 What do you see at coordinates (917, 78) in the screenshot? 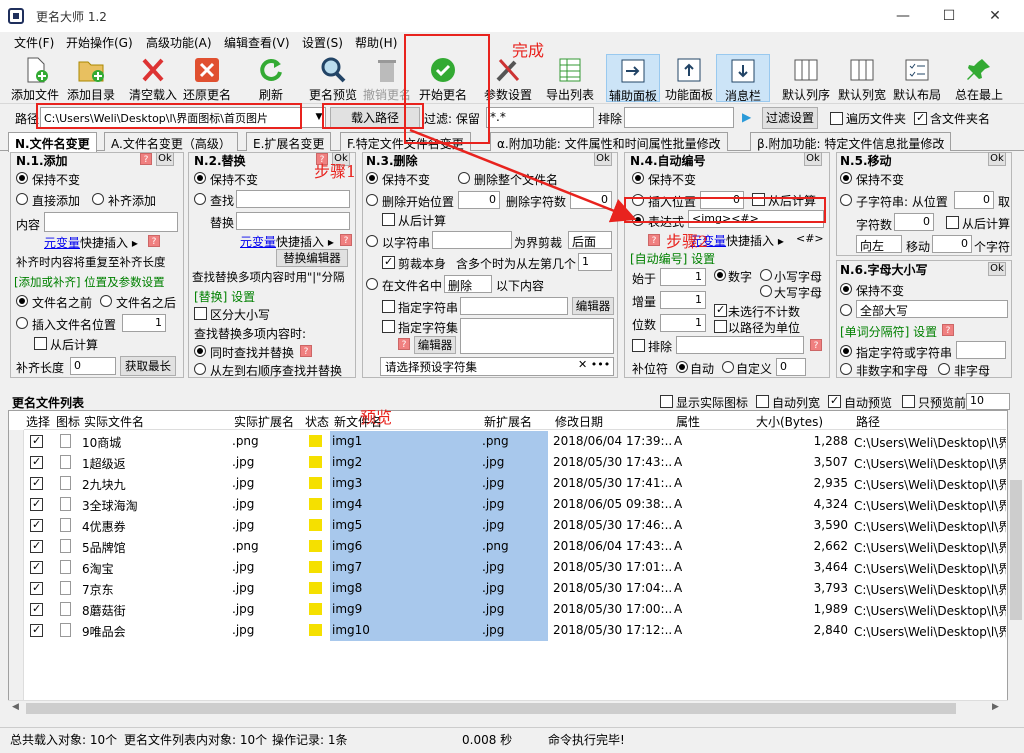
I see `default-layout-button: 默认布局` at bounding box center [917, 78].